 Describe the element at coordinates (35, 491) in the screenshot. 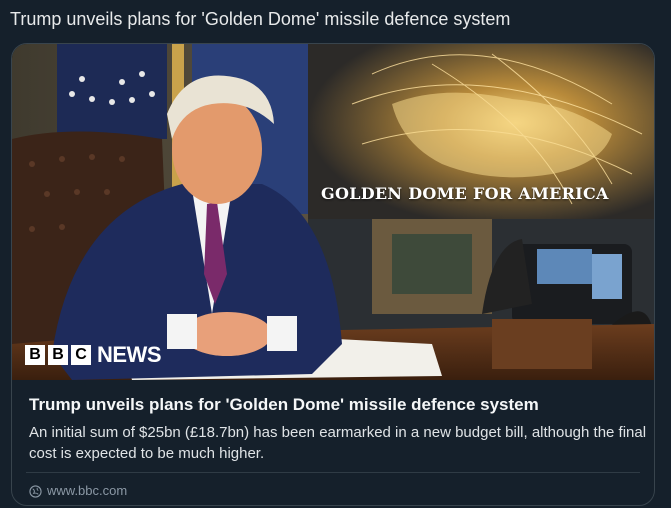

I see `globe-icon` at that location.